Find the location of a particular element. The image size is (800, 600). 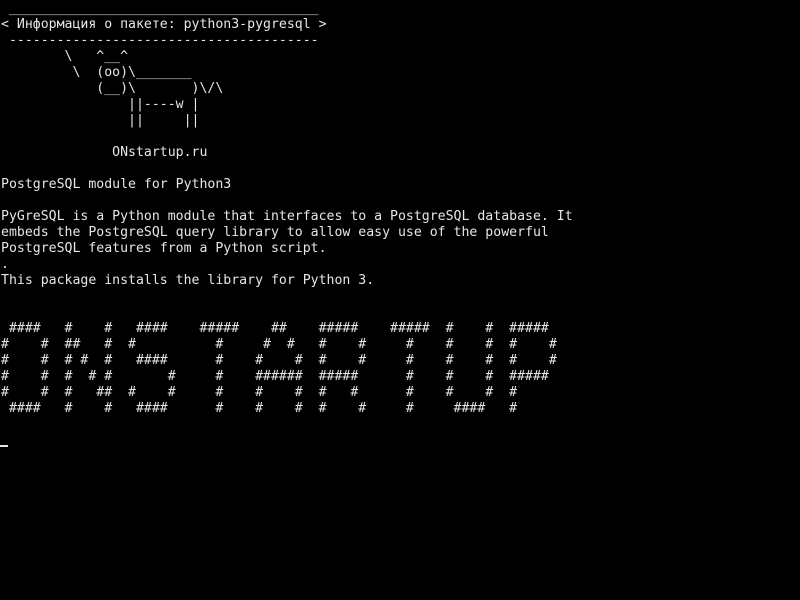

banner-text-line: # # # ## # # # # # # # # # # # is located at coordinates (259, 392).